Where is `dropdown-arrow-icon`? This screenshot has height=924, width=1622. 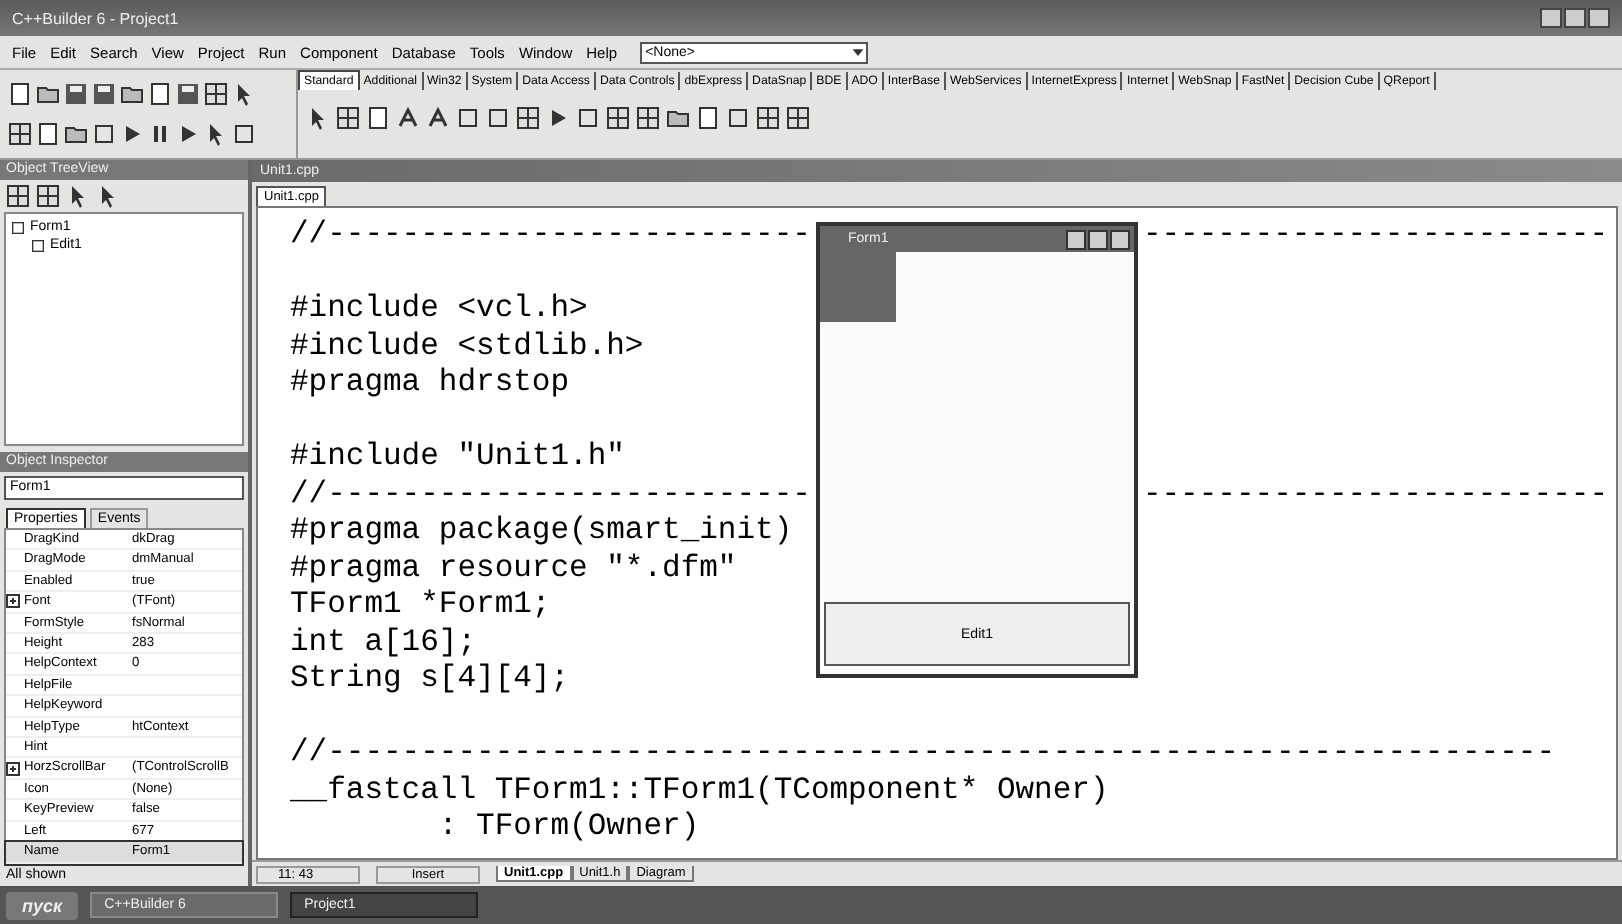 dropdown-arrow-icon is located at coordinates (857, 52).